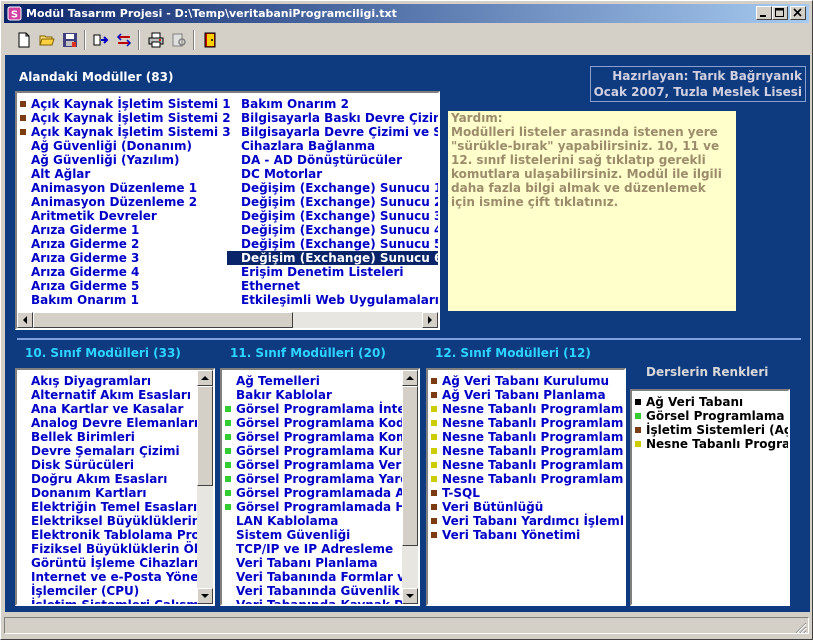 This screenshot has width=813, height=640. Describe the element at coordinates (107, 409) in the screenshot. I see `list-item: Ana Kartlar ve Kasalar` at that location.